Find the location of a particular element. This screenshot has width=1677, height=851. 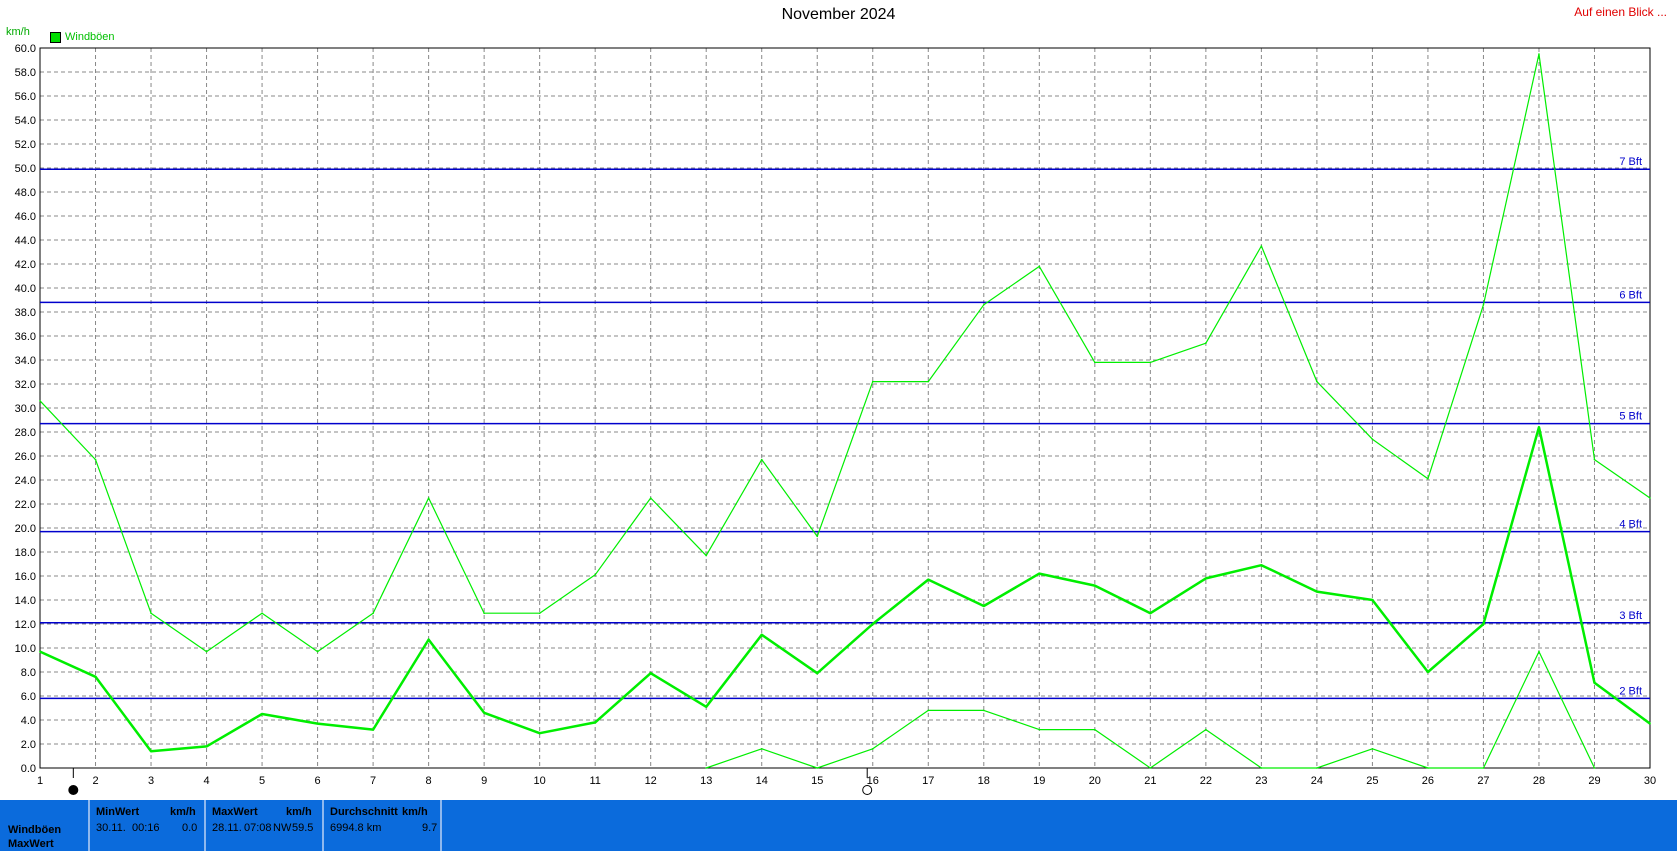

x-tick-label: 30 is located at coordinates (1650, 781).